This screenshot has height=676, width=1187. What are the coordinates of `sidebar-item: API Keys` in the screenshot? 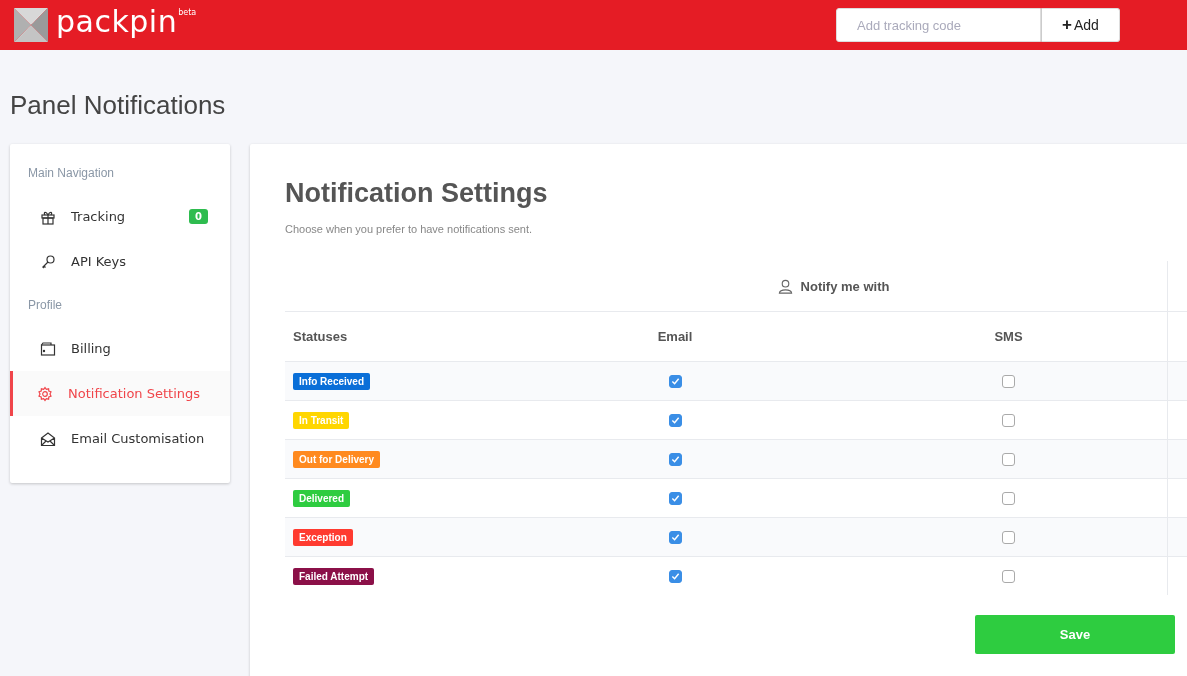 It's located at (120, 261).